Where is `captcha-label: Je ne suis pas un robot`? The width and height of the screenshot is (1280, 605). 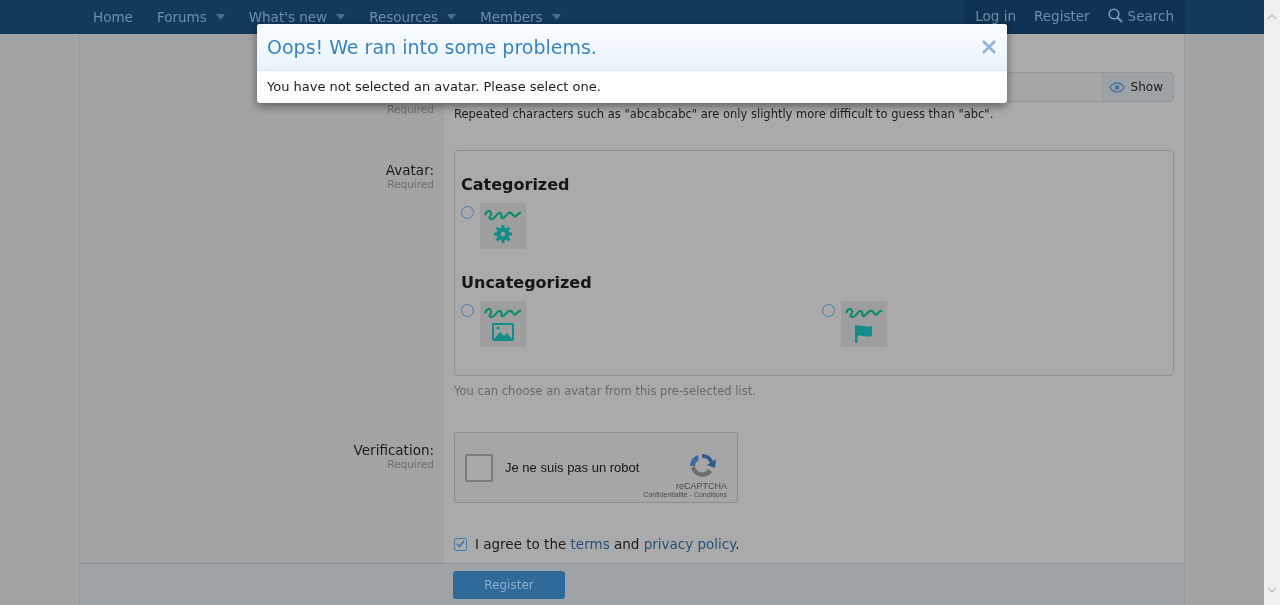 captcha-label: Je ne suis pas un robot is located at coordinates (573, 467).